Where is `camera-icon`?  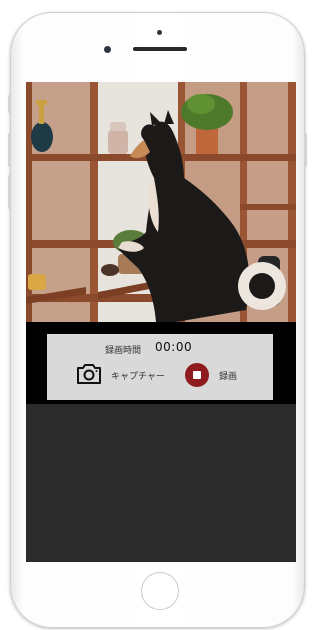 camera-icon is located at coordinates (89, 374).